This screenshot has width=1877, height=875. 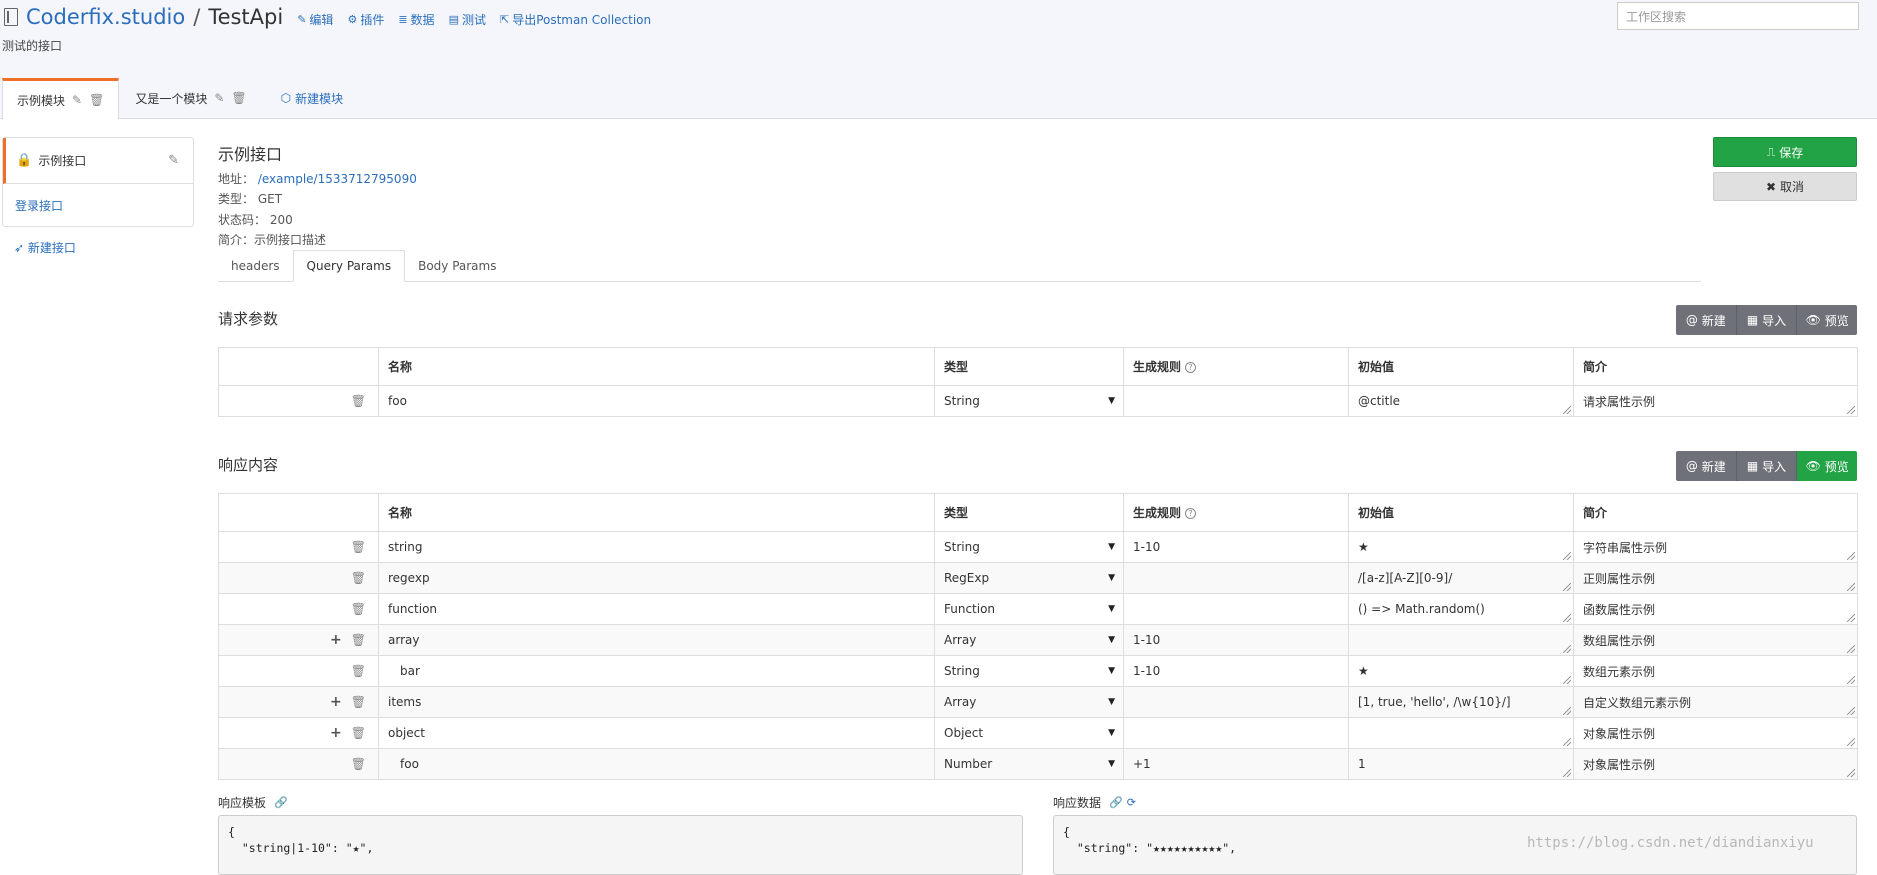 I want to click on value-textarea: () => Math.random(), so click(x=1461, y=609).